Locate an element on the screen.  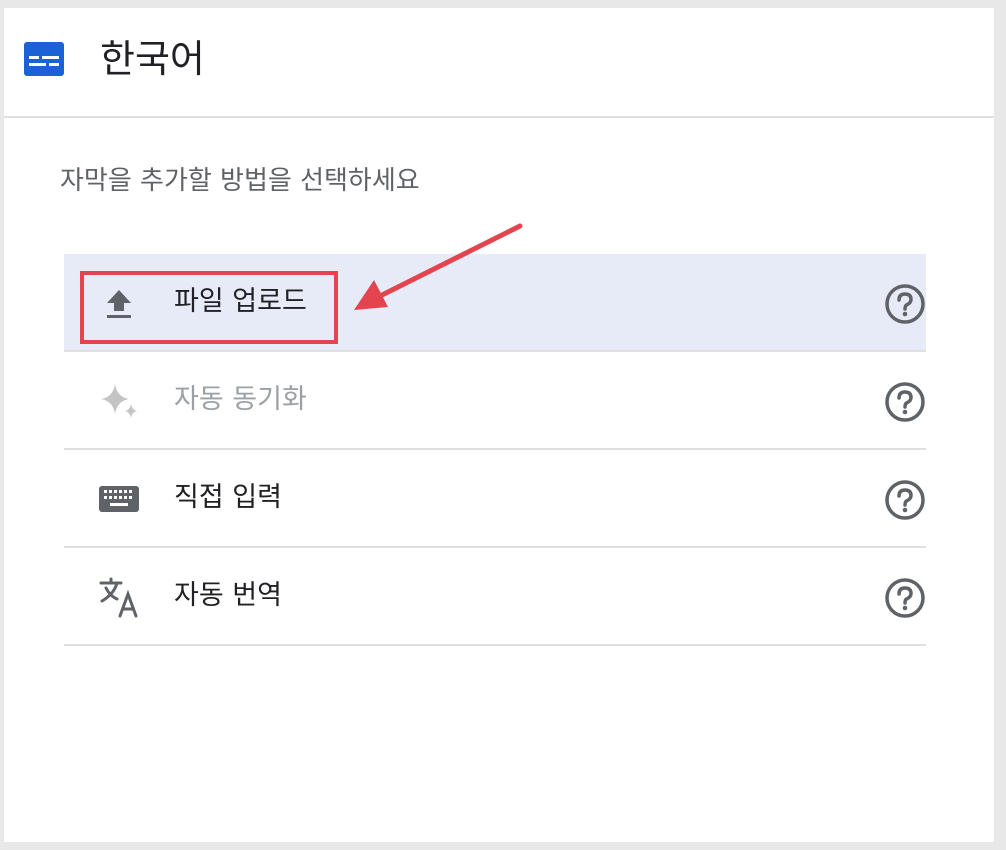
option-label: 직접 입력 is located at coordinates (228, 497).